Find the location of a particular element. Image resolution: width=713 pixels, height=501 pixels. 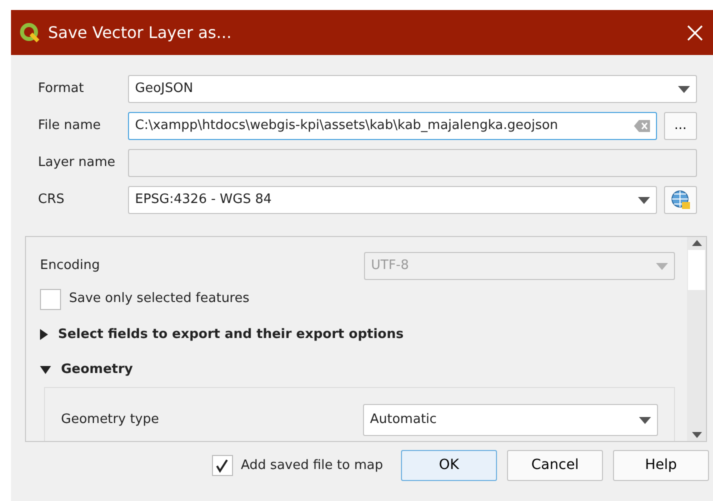

app-logo-icon is located at coordinates (30, 33).